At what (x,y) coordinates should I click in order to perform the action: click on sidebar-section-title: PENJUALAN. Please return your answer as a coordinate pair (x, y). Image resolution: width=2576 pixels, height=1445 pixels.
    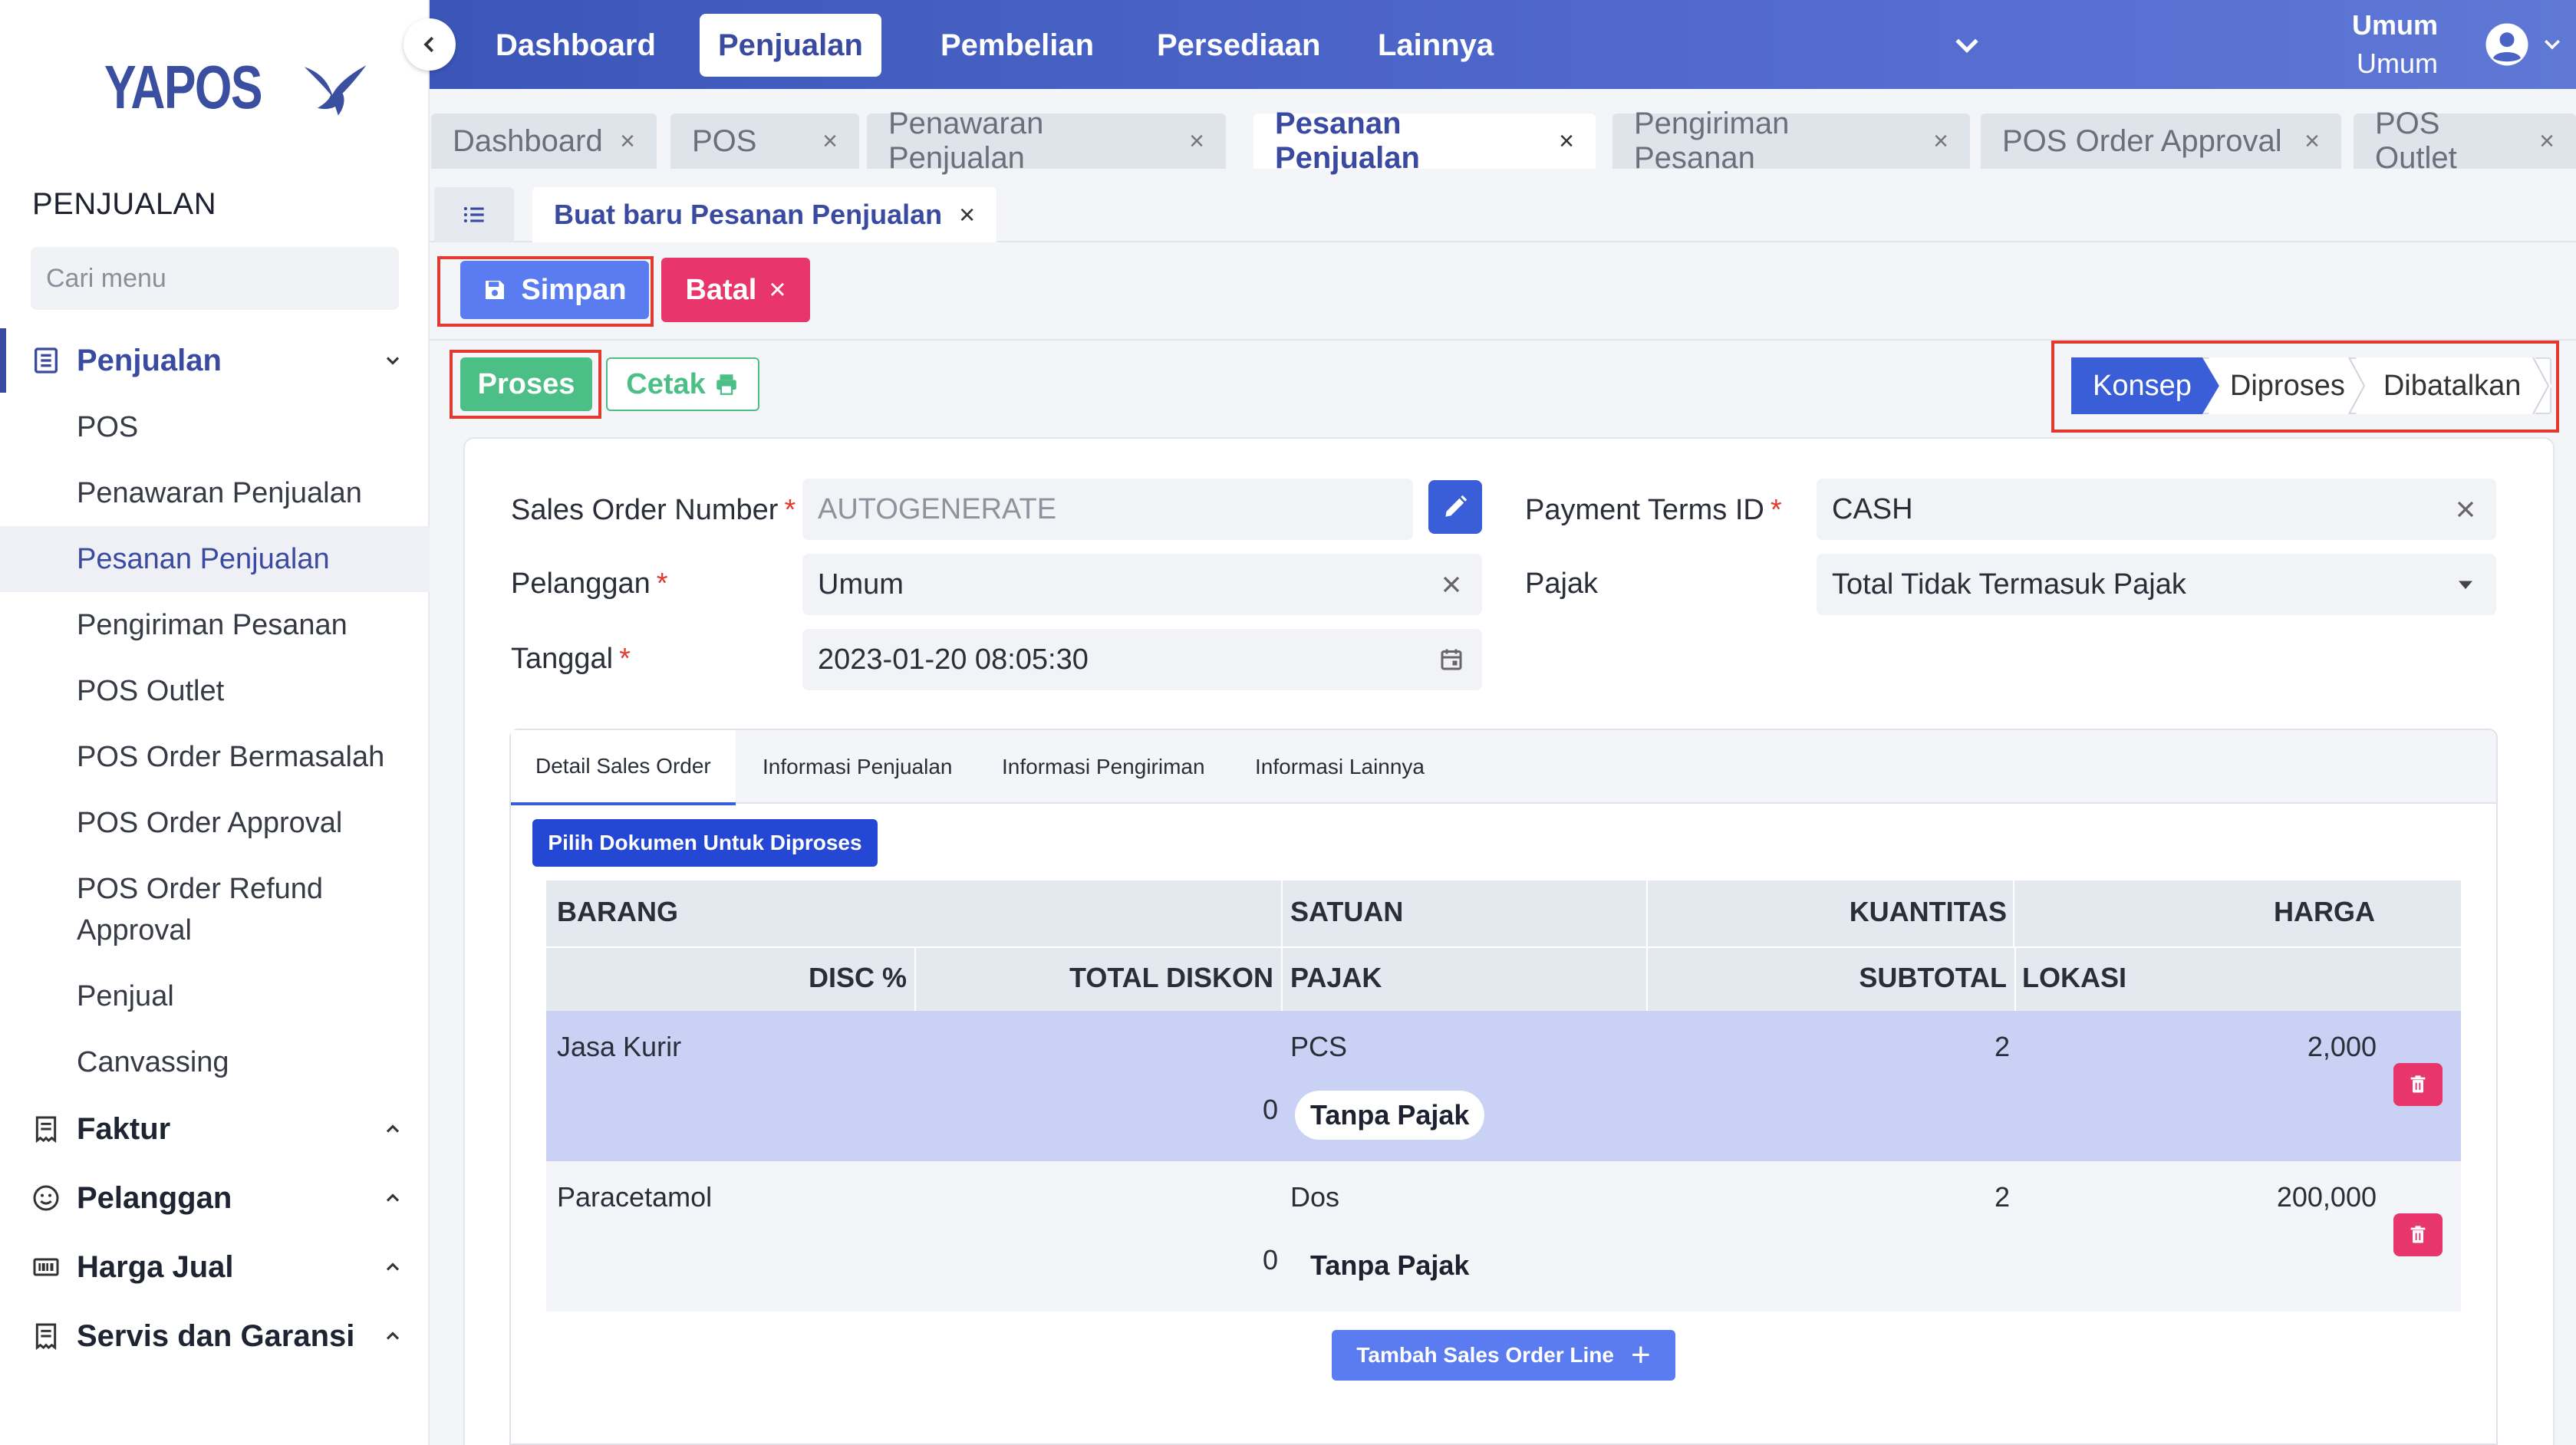
    Looking at the image, I should click on (124, 204).